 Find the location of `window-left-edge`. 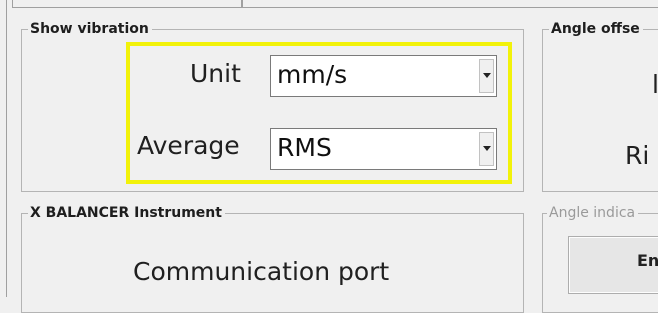

window-left-edge is located at coordinates (6, 148).